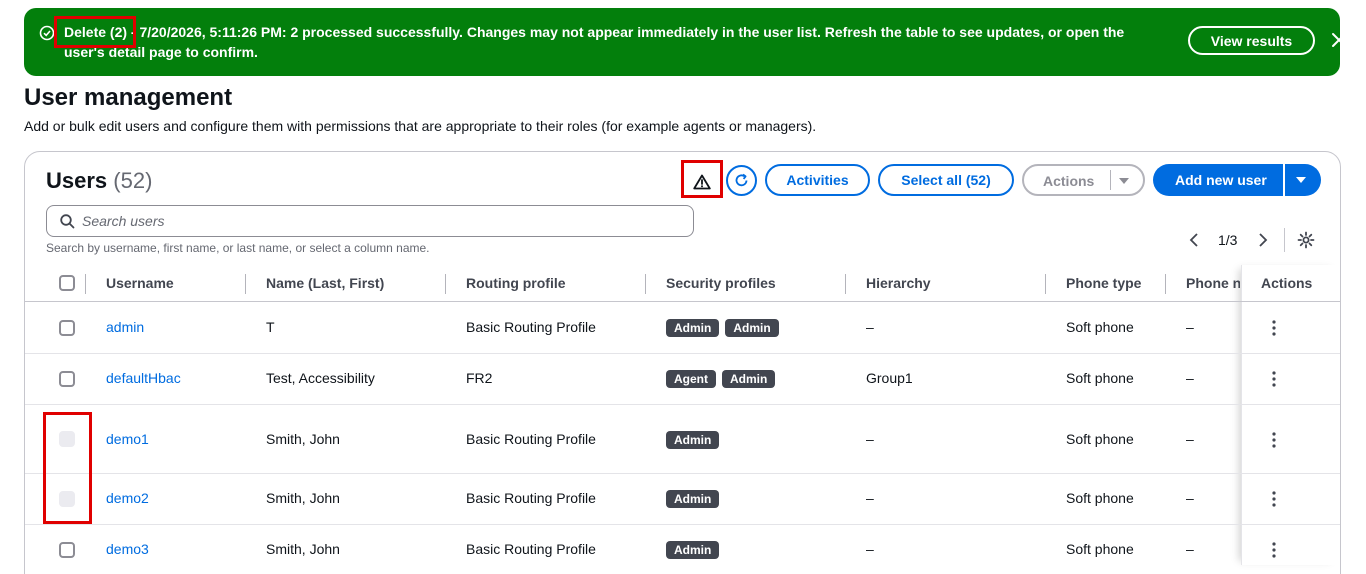  I want to click on column-header-routing-profile: Routing profile, so click(516, 283).